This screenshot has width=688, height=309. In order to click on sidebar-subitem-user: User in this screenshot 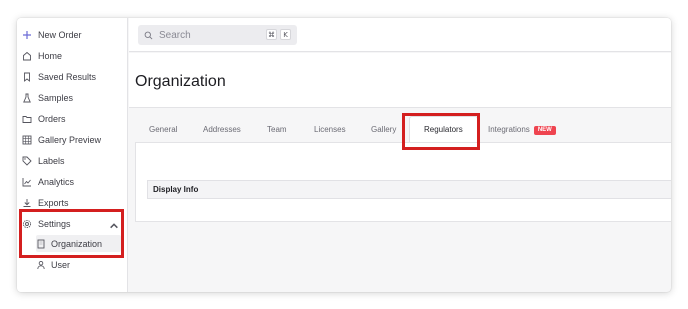, I will do `click(78, 264)`.